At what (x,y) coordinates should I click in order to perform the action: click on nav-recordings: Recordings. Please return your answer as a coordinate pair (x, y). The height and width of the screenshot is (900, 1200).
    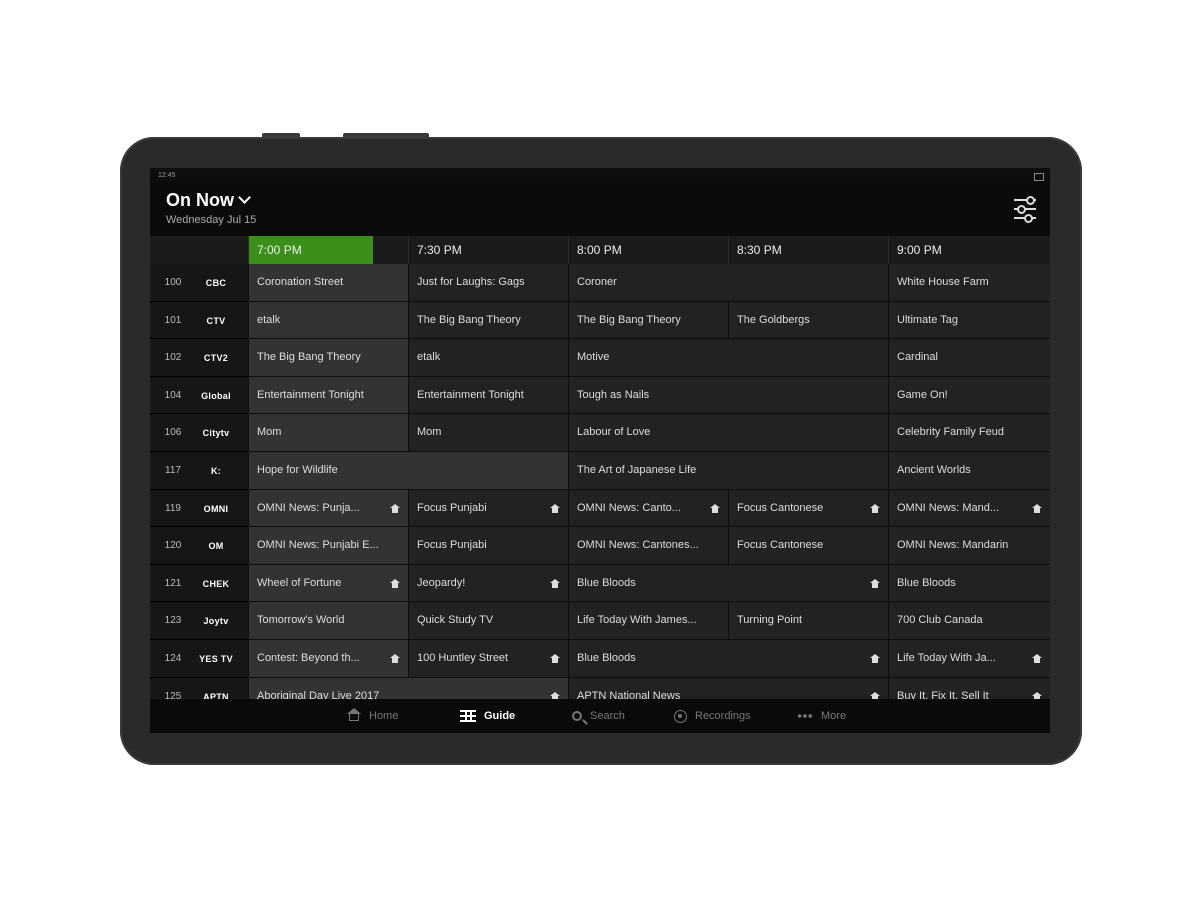
    Looking at the image, I should click on (712, 716).